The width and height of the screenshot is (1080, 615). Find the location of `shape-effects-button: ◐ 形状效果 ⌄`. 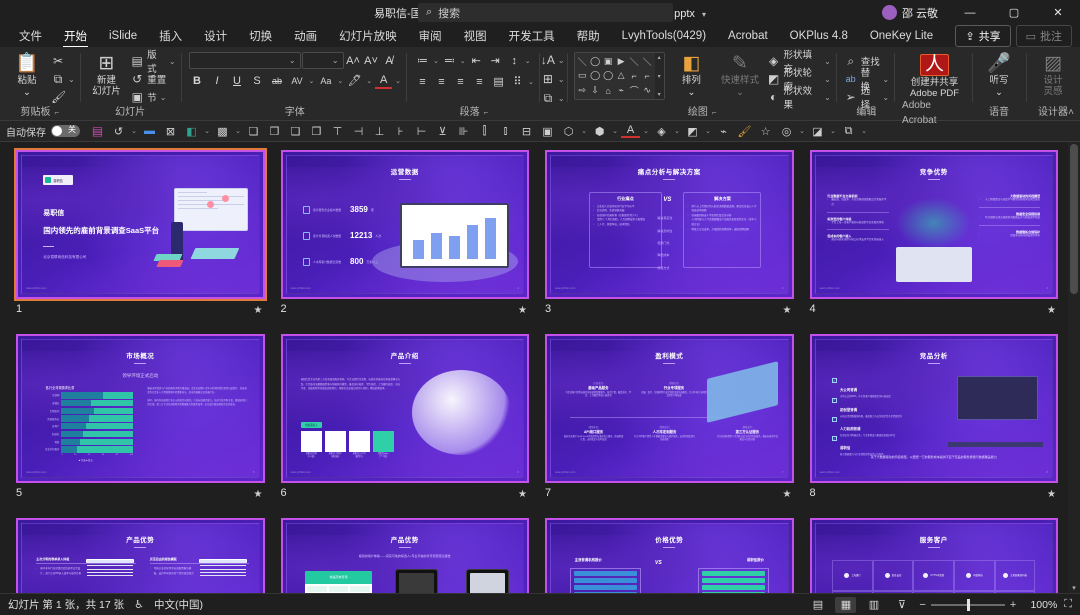

shape-effects-button: ◐ 形状效果 ⌄ is located at coordinates (799, 98).